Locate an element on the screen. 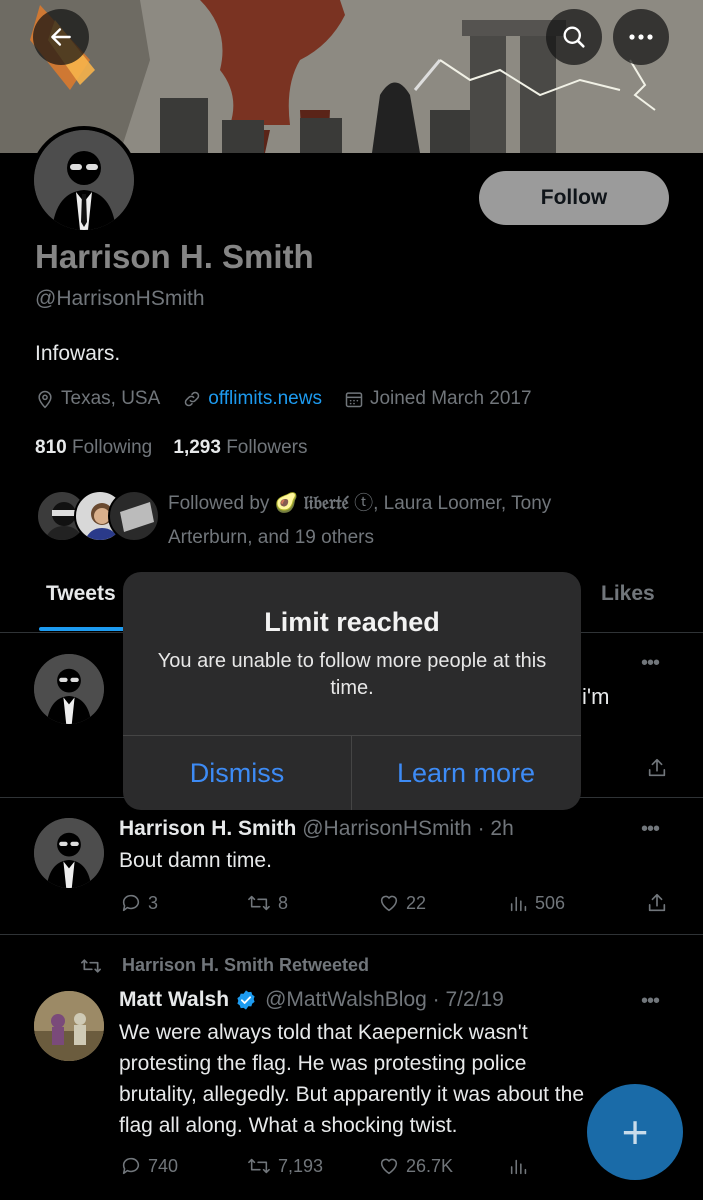 This screenshot has width=703, height=1200. followed-by-liberte: 𝔩𝔦𝔟𝔢𝔯𝔱𝔢́ is located at coordinates (326, 503).